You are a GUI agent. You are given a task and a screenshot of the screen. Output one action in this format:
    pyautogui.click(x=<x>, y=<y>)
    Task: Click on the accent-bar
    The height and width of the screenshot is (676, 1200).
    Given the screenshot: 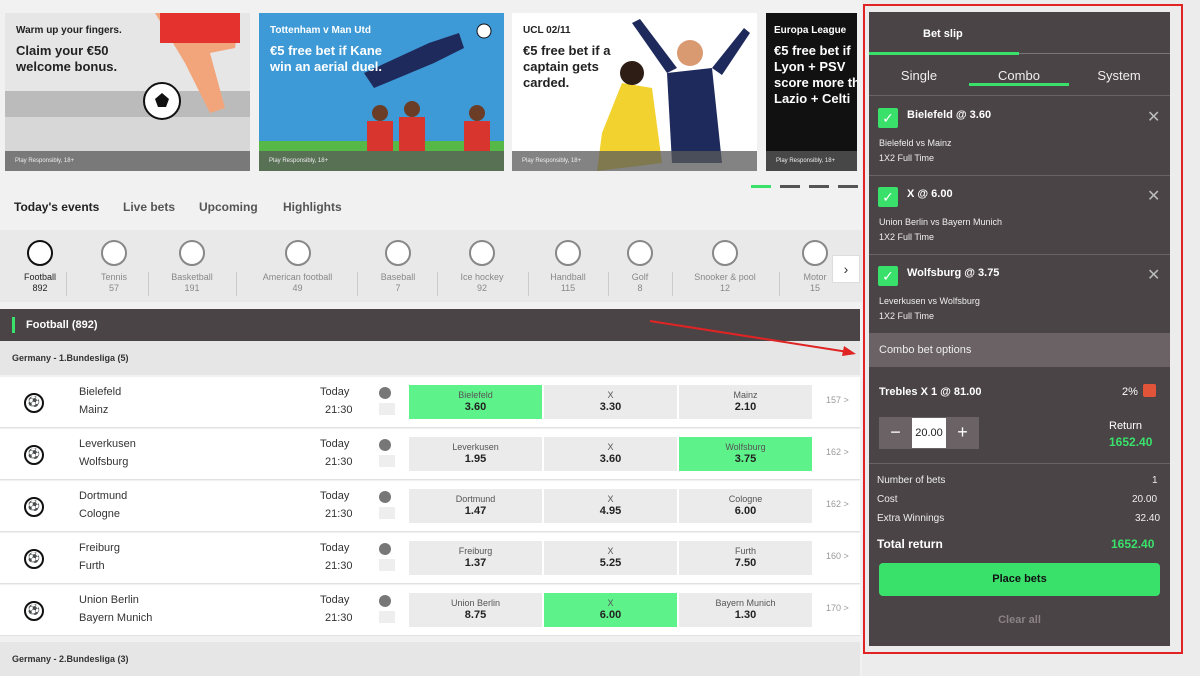 What is the action you would take?
    pyautogui.click(x=13, y=325)
    